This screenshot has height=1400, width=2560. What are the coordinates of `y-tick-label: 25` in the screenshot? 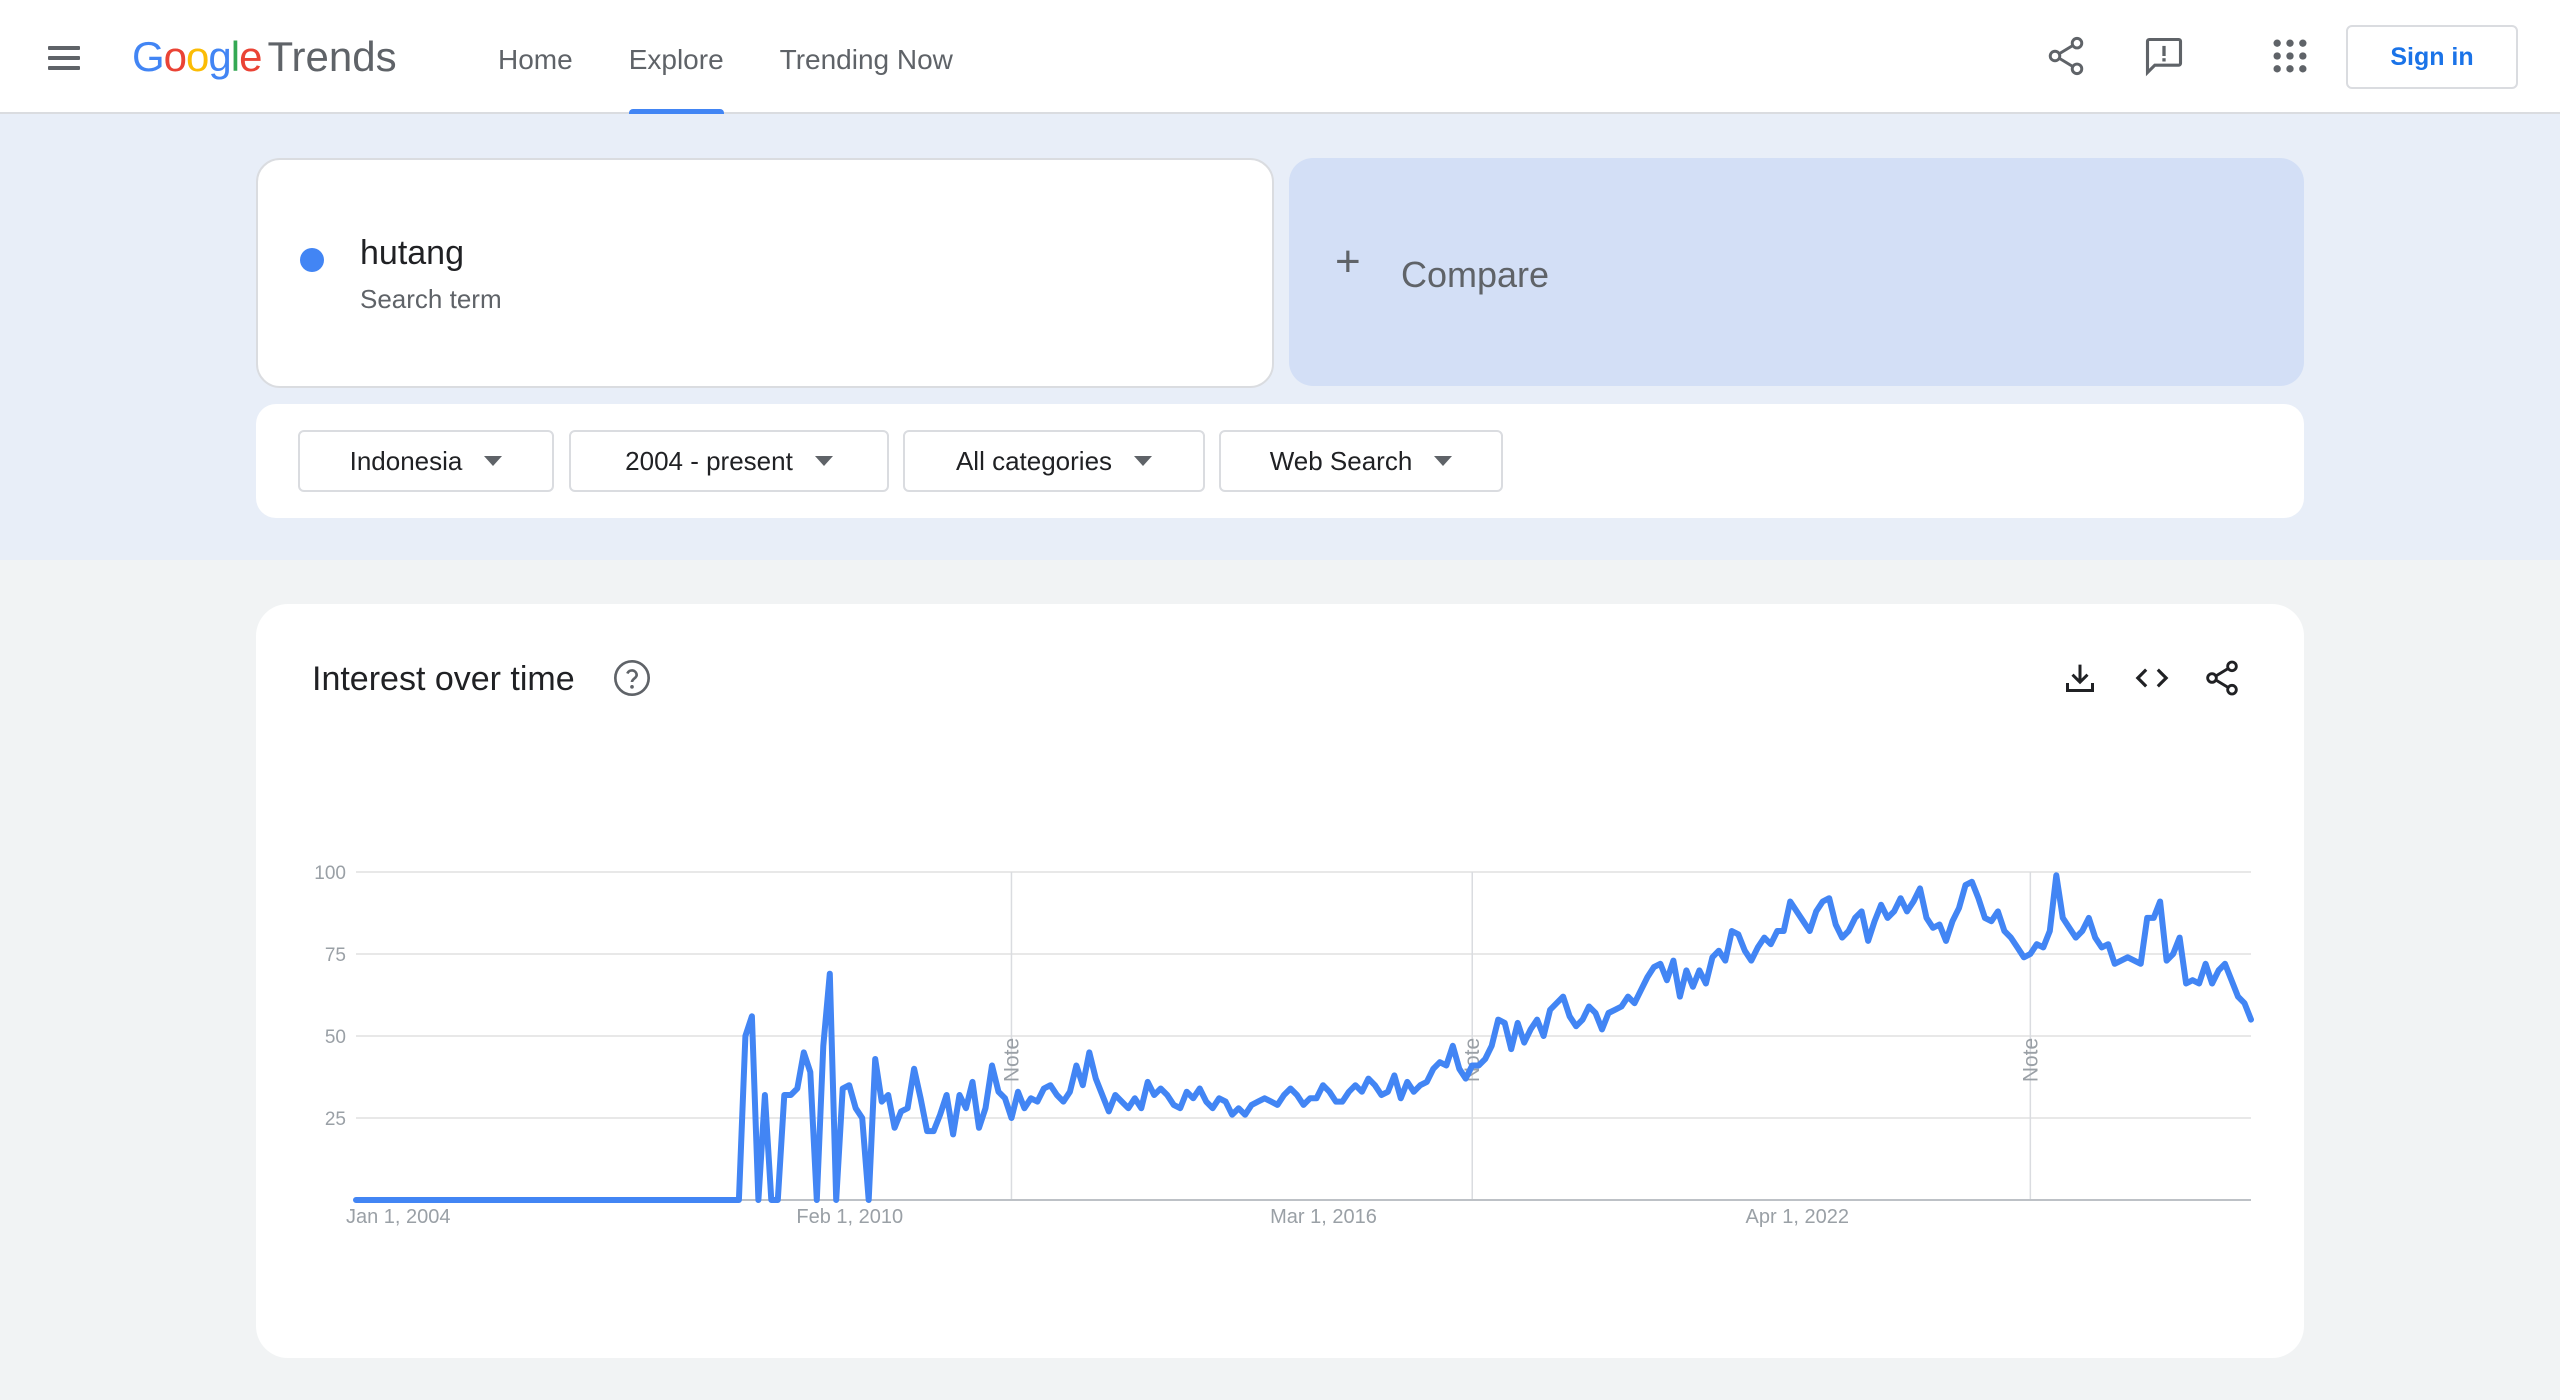 It's located at (335, 1119).